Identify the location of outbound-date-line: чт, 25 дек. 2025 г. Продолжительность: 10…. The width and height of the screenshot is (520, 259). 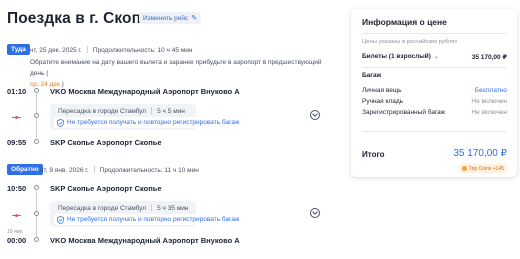
(111, 50).